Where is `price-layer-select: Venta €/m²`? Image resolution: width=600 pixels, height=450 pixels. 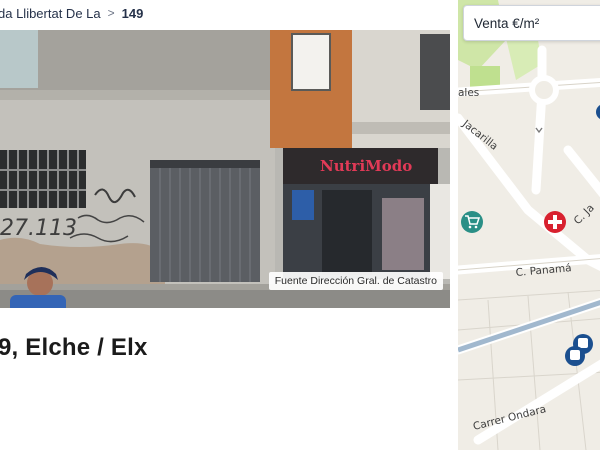 price-layer-select: Venta €/m² is located at coordinates (531, 23).